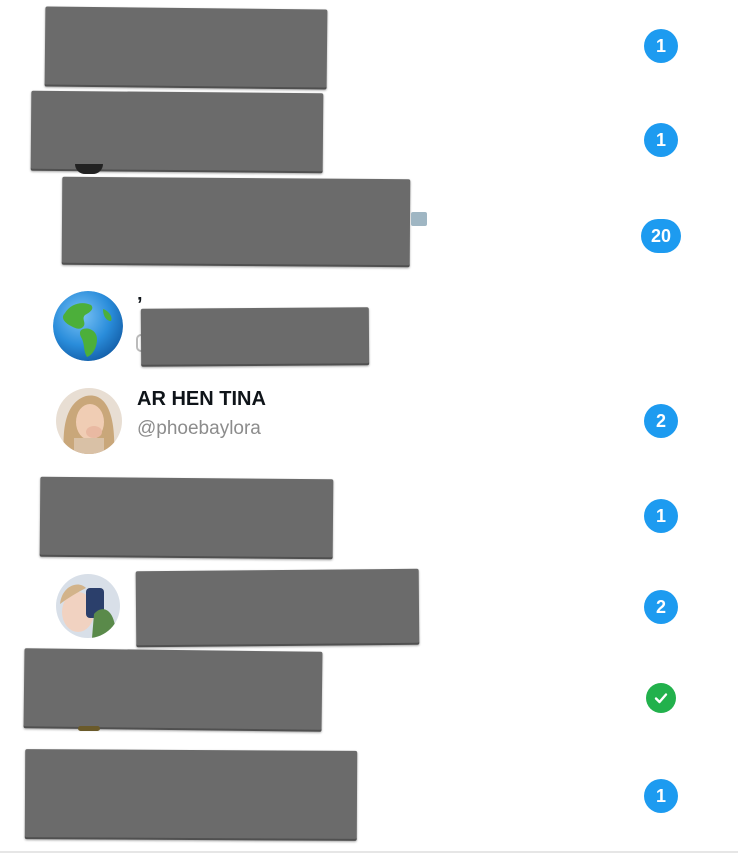  I want to click on check-icon, so click(661, 698).